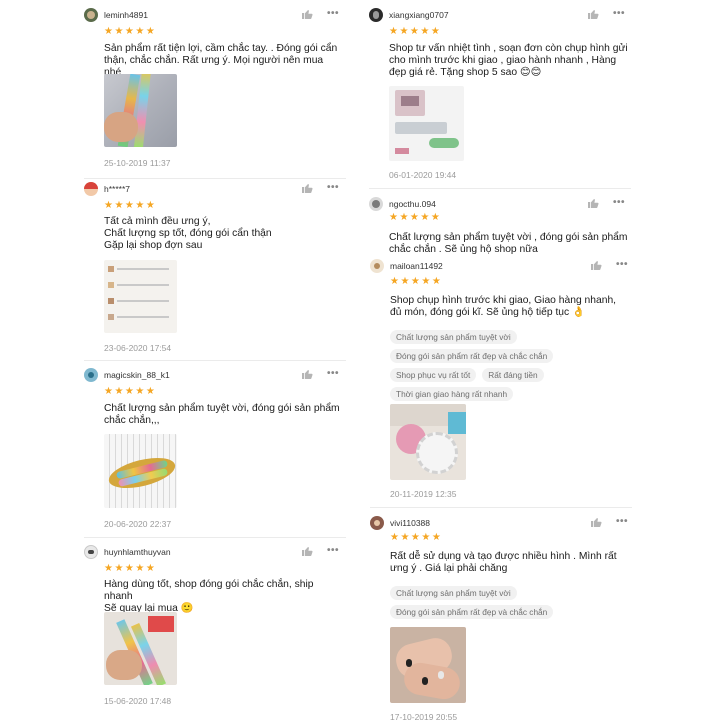 The image size is (720, 720). What do you see at coordinates (419, 15) in the screenshot?
I see `username: xiangxiang0707` at bounding box center [419, 15].